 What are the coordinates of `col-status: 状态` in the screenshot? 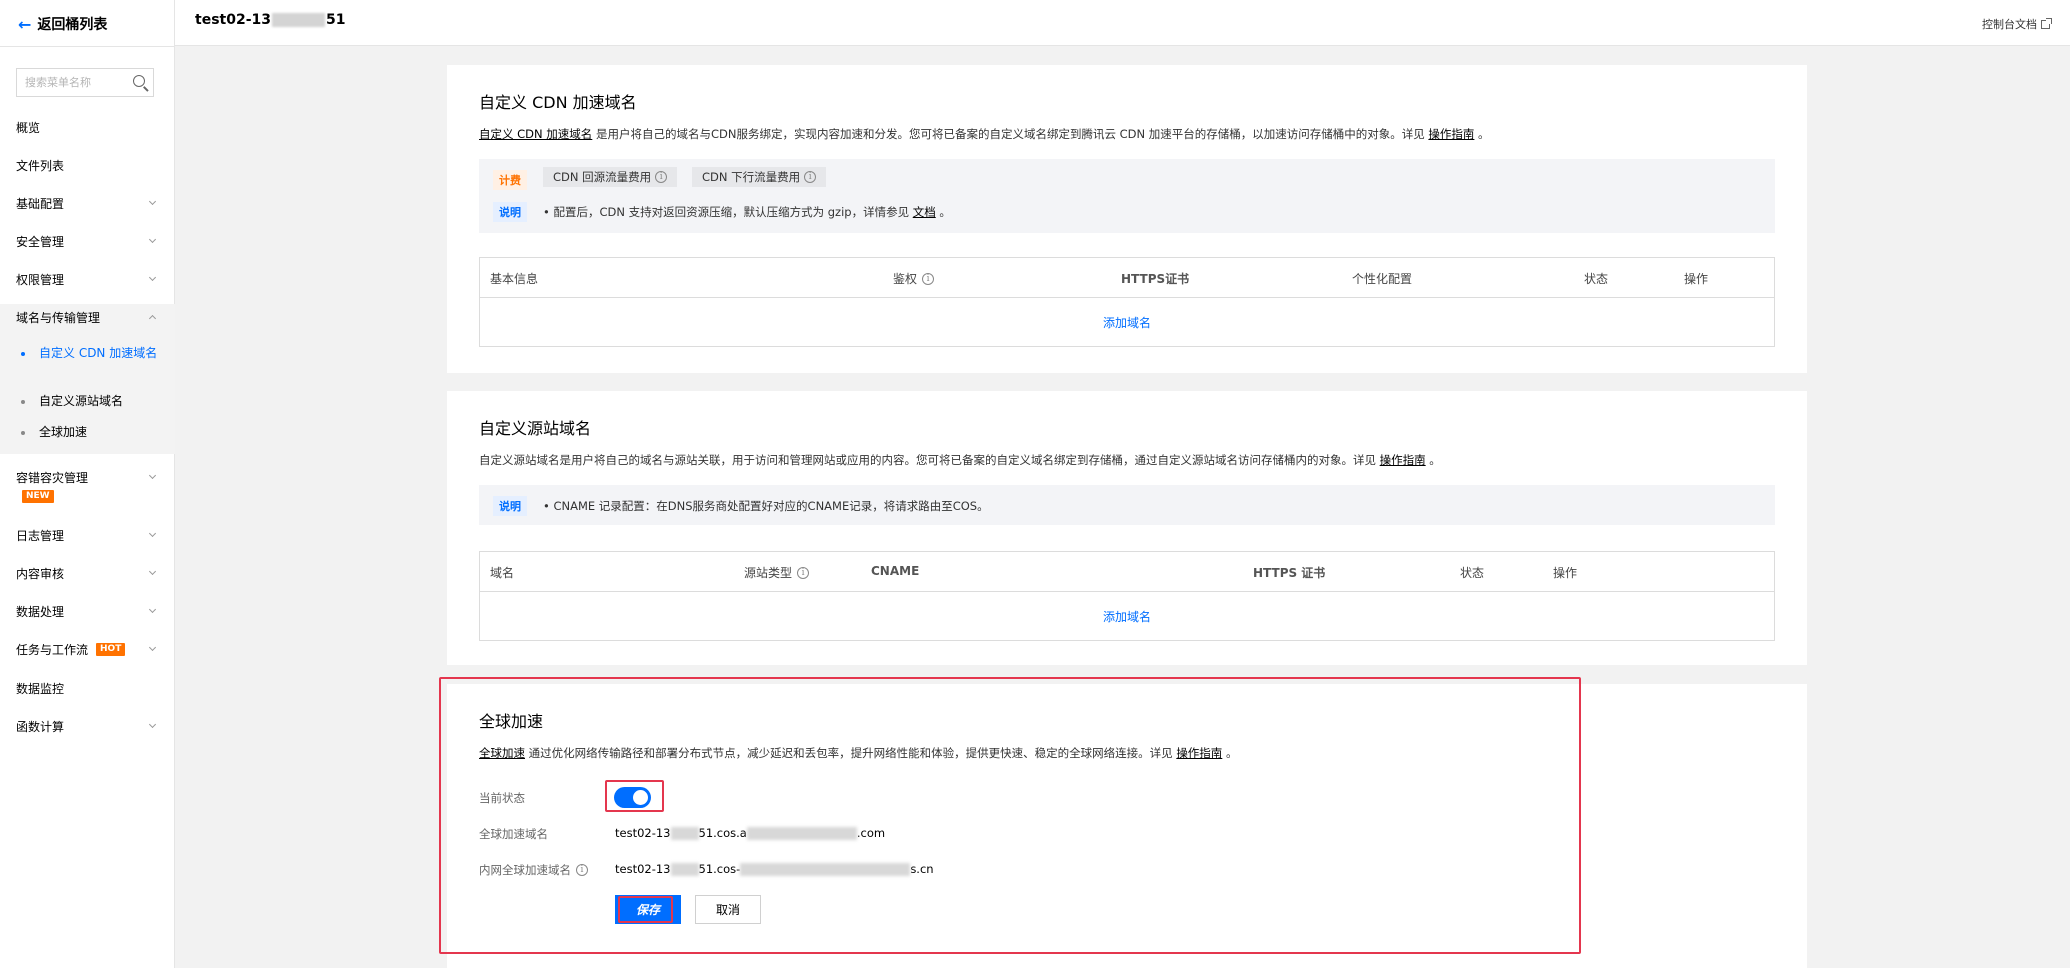 It's located at (1596, 279).